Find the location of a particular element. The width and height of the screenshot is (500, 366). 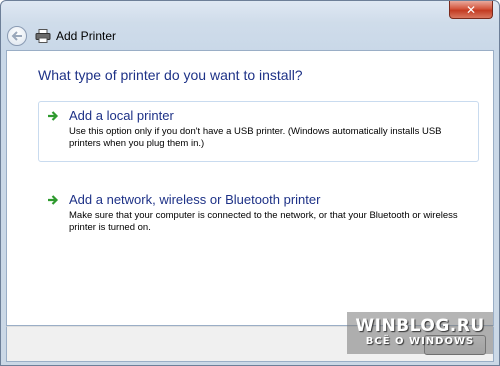

close-button: ✕ is located at coordinates (471, 10).